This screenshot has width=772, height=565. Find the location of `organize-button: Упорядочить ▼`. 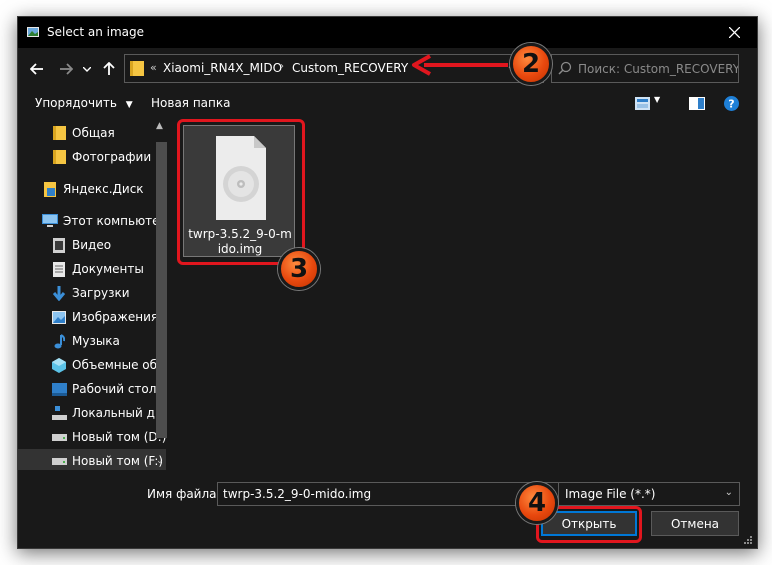

organize-button: Упорядочить ▼ is located at coordinates (84, 103).